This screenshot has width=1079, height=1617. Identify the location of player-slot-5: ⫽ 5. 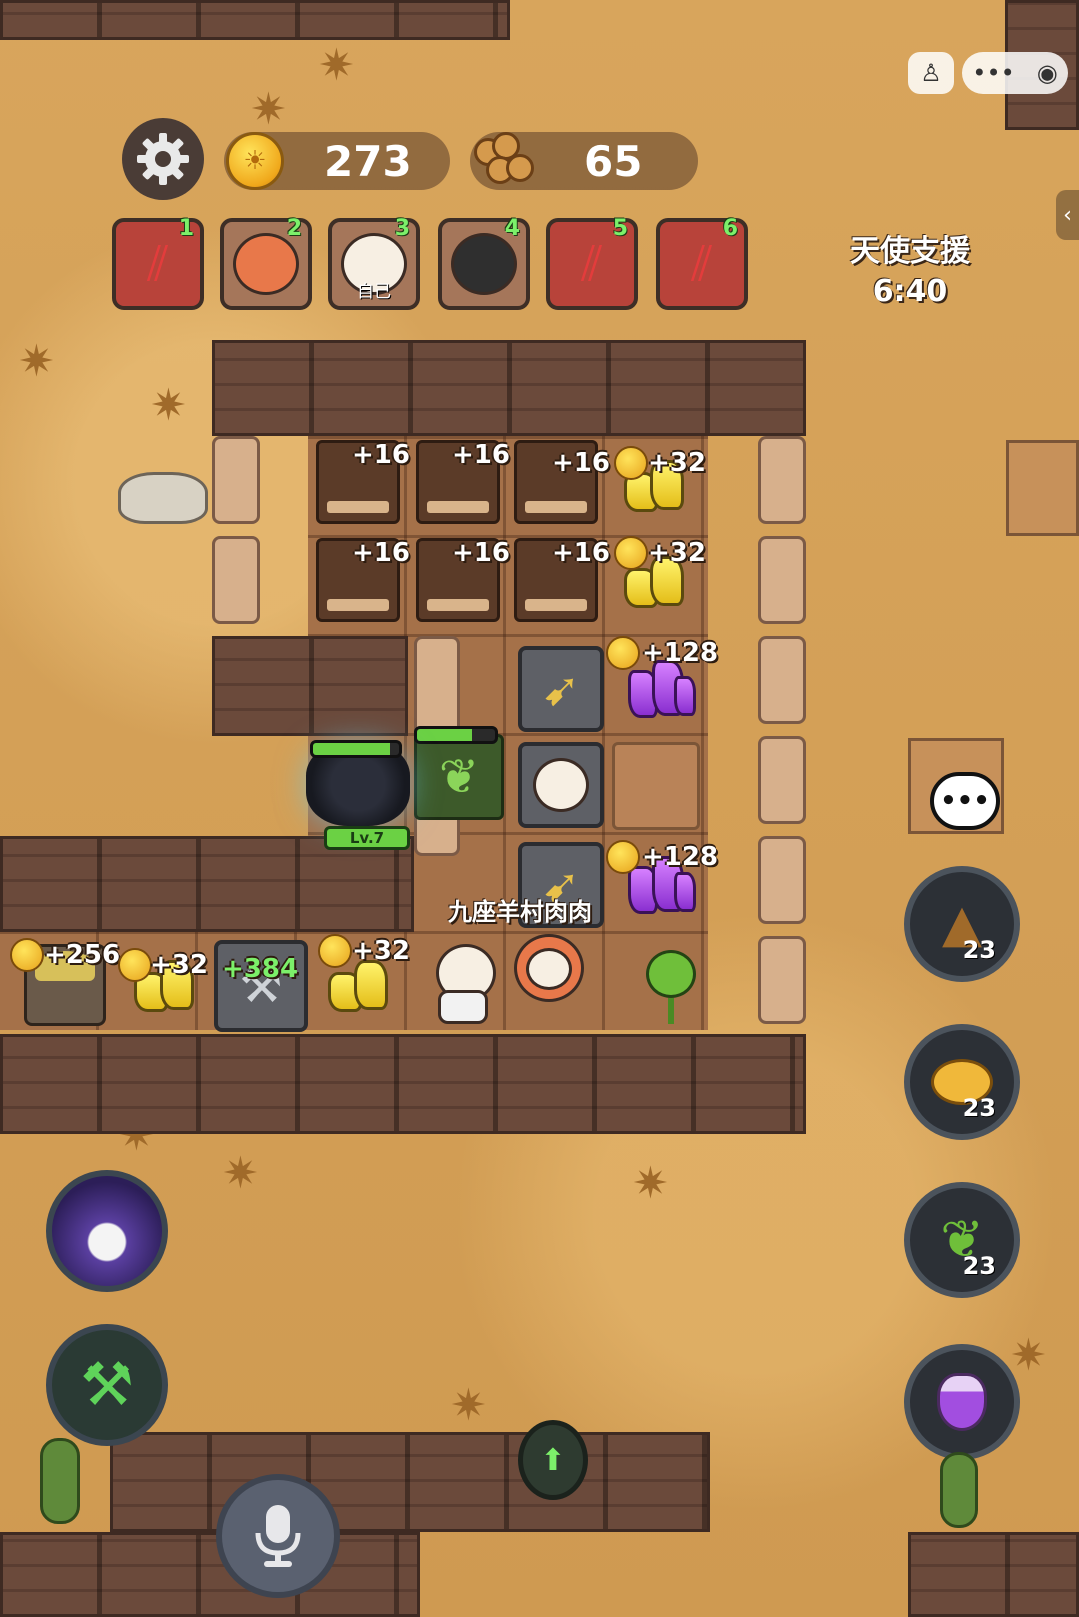
(592, 263).